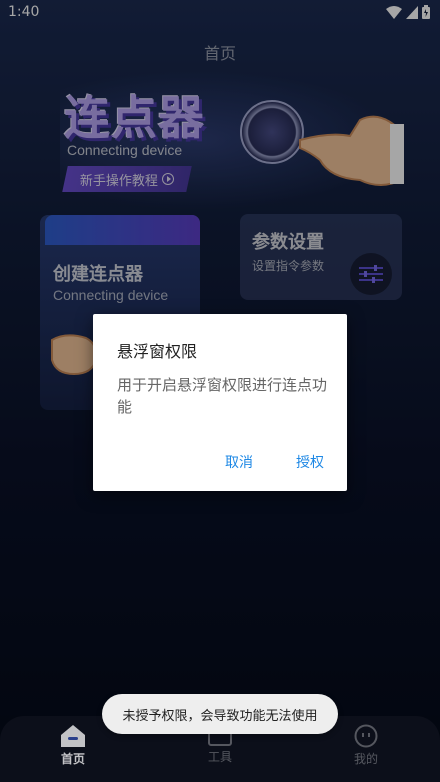 This screenshot has width=440, height=782. I want to click on nav-item-home: 首页, so click(73, 745).